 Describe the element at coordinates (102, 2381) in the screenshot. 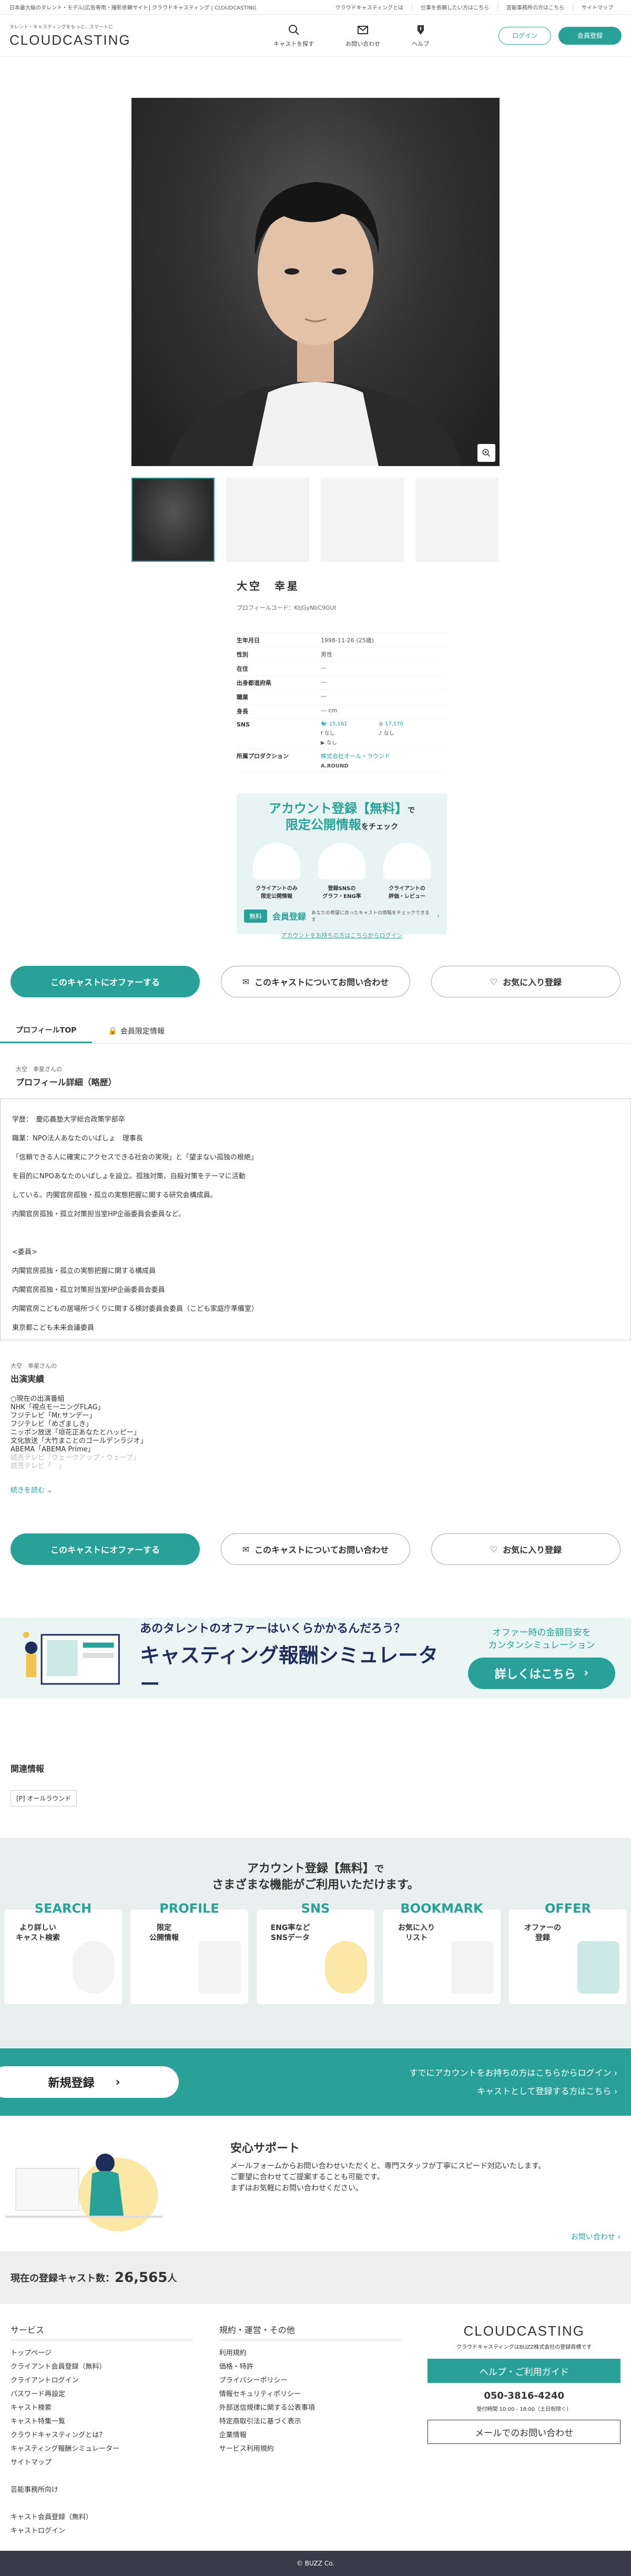

I see `footer-link: クライアントログイン` at that location.